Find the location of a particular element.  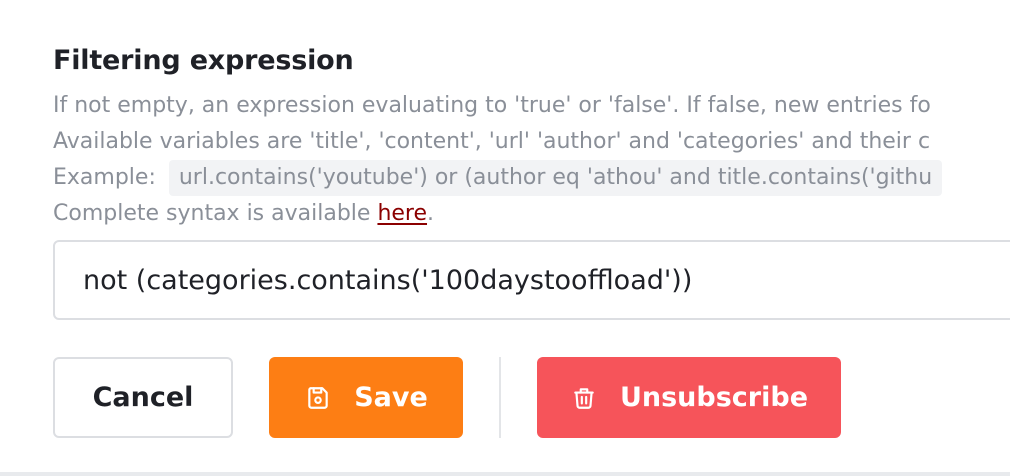

example-prefix: Example: is located at coordinates (104, 177).